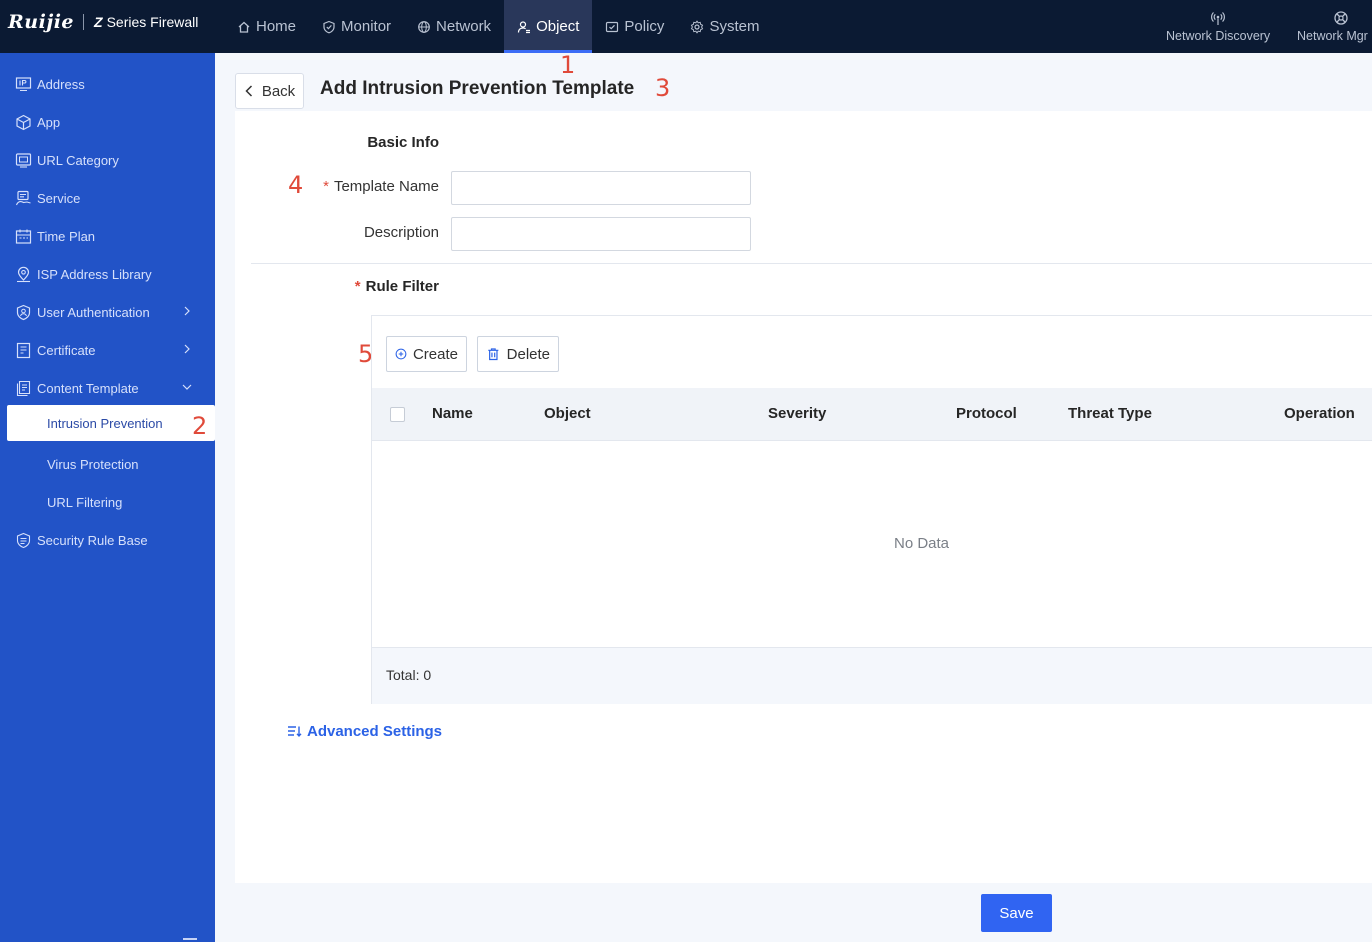 The width and height of the screenshot is (1372, 942). Describe the element at coordinates (558, 26) in the screenshot. I see `nav-object-label: Object` at that location.